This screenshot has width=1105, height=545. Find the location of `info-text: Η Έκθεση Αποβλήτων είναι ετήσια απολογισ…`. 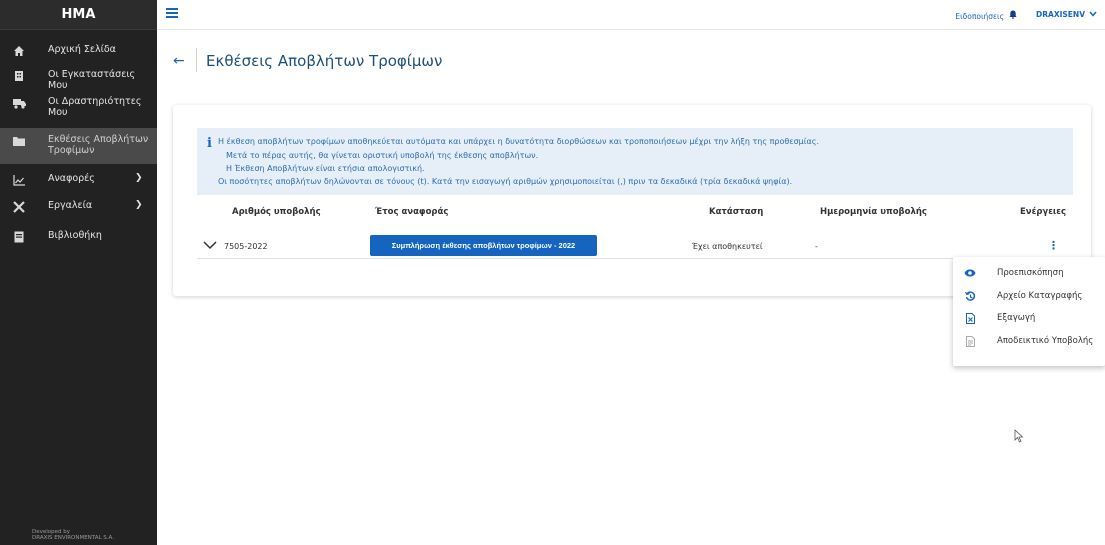

info-text: Η Έκθεση Αποβλήτων είναι ετήσια απολογισ… is located at coordinates (325, 168).